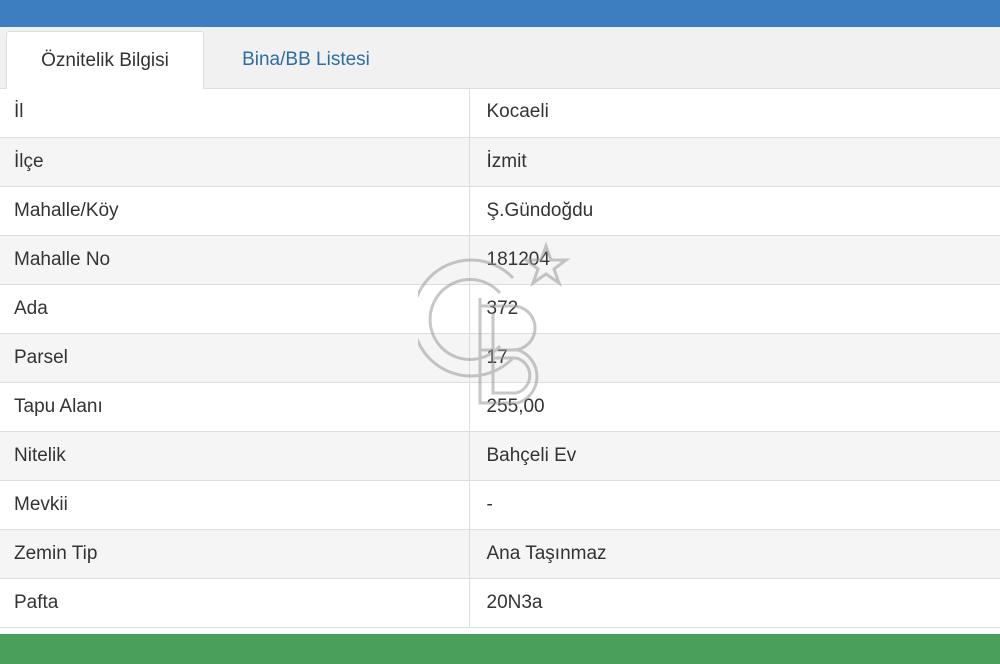 The height and width of the screenshot is (664, 1000). Describe the element at coordinates (734, 309) in the screenshot. I see `row-value: 372` at that location.